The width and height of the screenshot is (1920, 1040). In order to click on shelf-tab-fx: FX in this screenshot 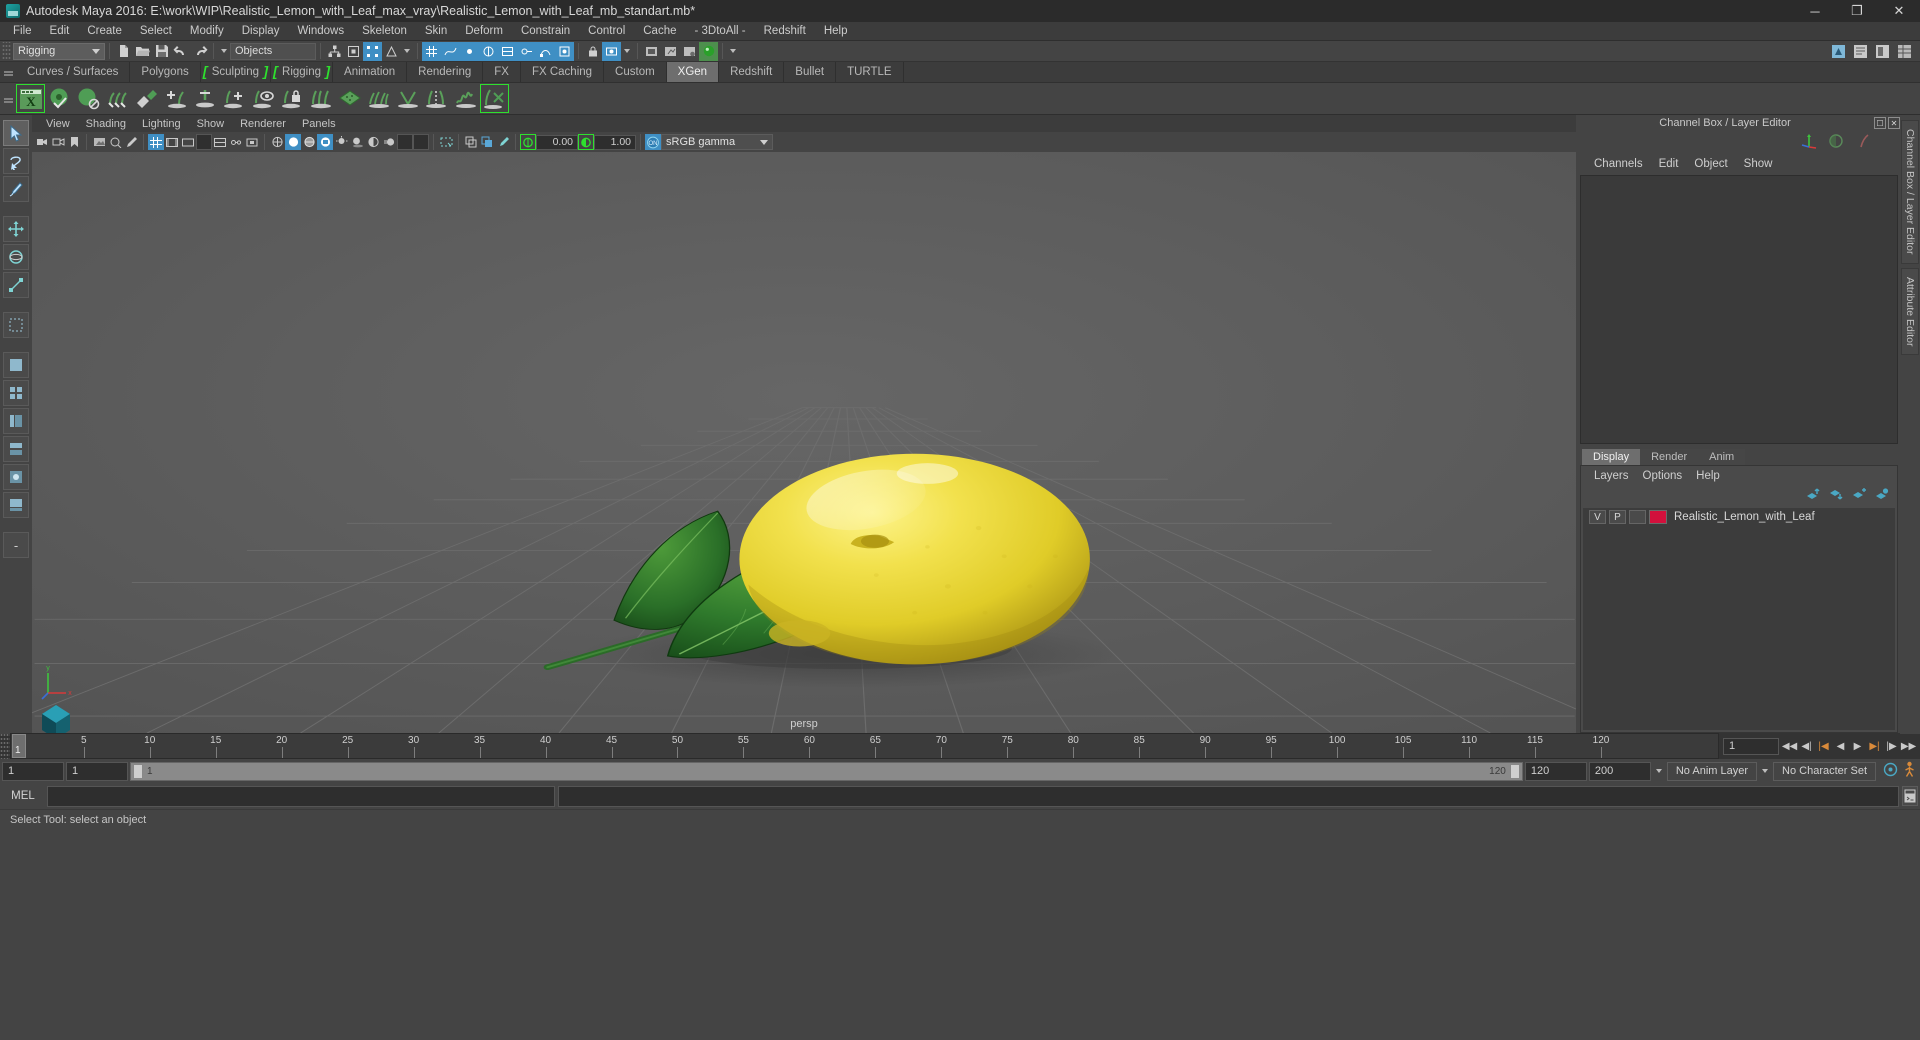, I will do `click(502, 72)`.